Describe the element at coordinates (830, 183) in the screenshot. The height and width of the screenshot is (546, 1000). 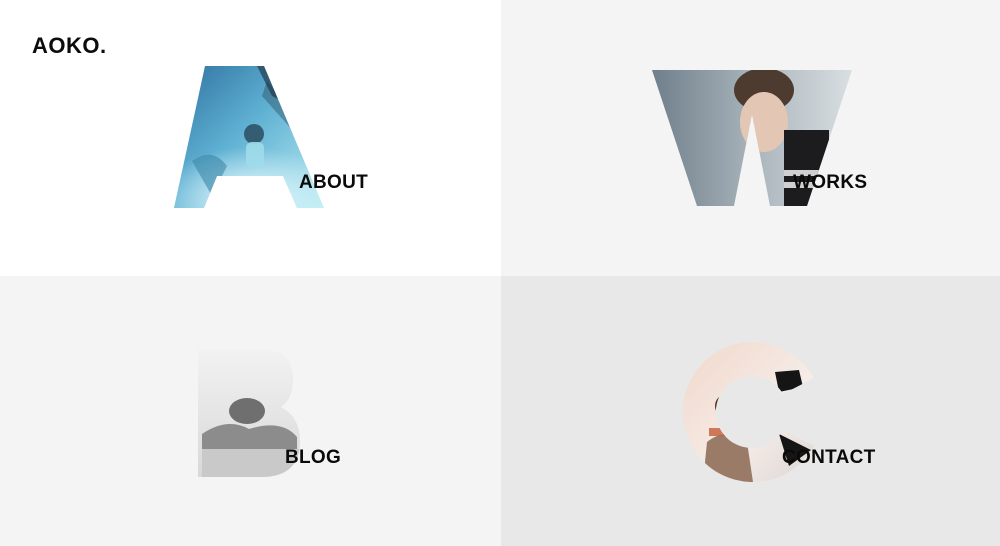
I see `nav-label-works: WORKS` at that location.